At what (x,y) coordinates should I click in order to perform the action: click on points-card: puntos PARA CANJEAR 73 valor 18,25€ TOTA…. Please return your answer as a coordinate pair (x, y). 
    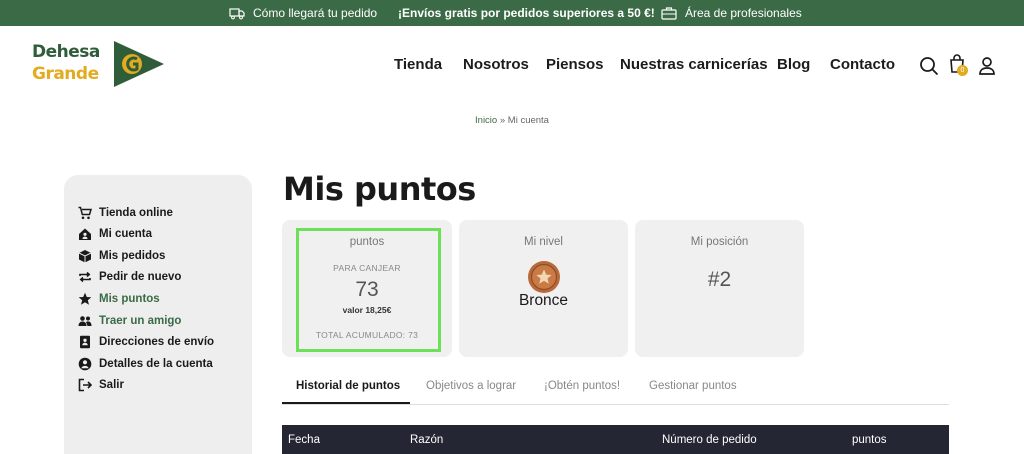
    Looking at the image, I should click on (367, 288).